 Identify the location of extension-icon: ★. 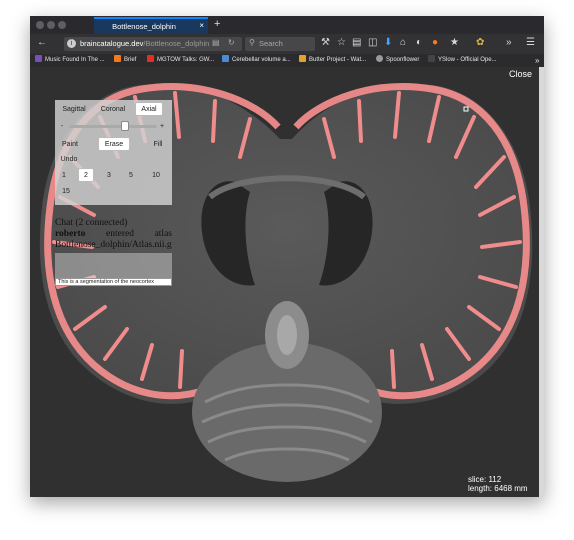
(454, 43).